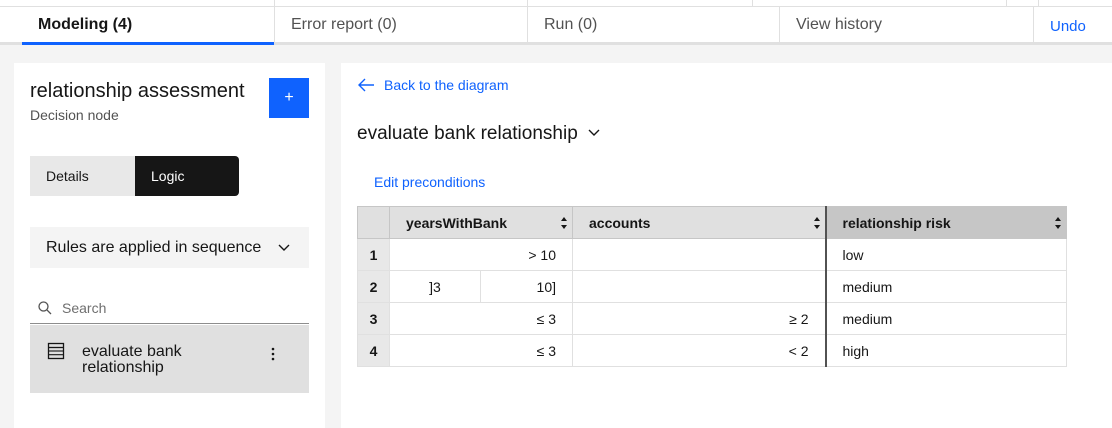  Describe the element at coordinates (945, 254) in the screenshot. I see `cell-relationship-risk: low` at that location.